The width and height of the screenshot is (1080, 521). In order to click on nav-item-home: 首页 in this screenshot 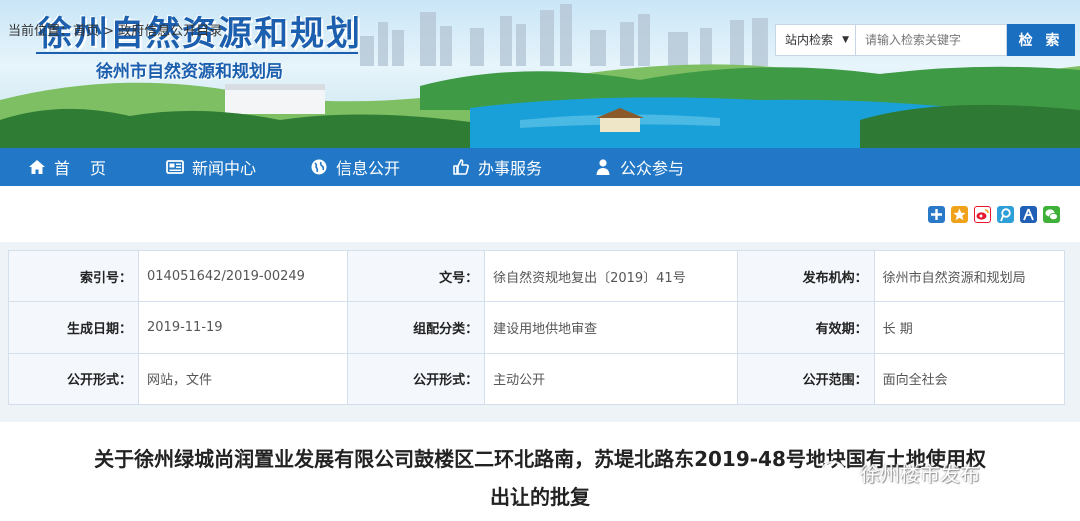, I will do `click(77, 167)`.